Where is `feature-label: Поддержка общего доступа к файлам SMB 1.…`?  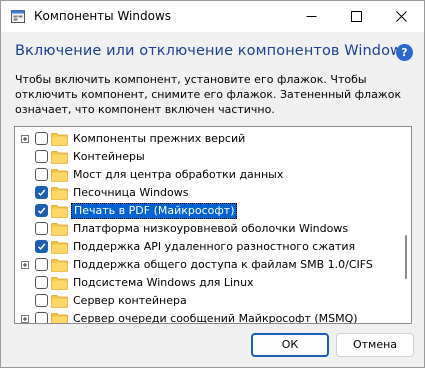 feature-label: Поддержка общего доступа к файлам SMB 1.… is located at coordinates (223, 264).